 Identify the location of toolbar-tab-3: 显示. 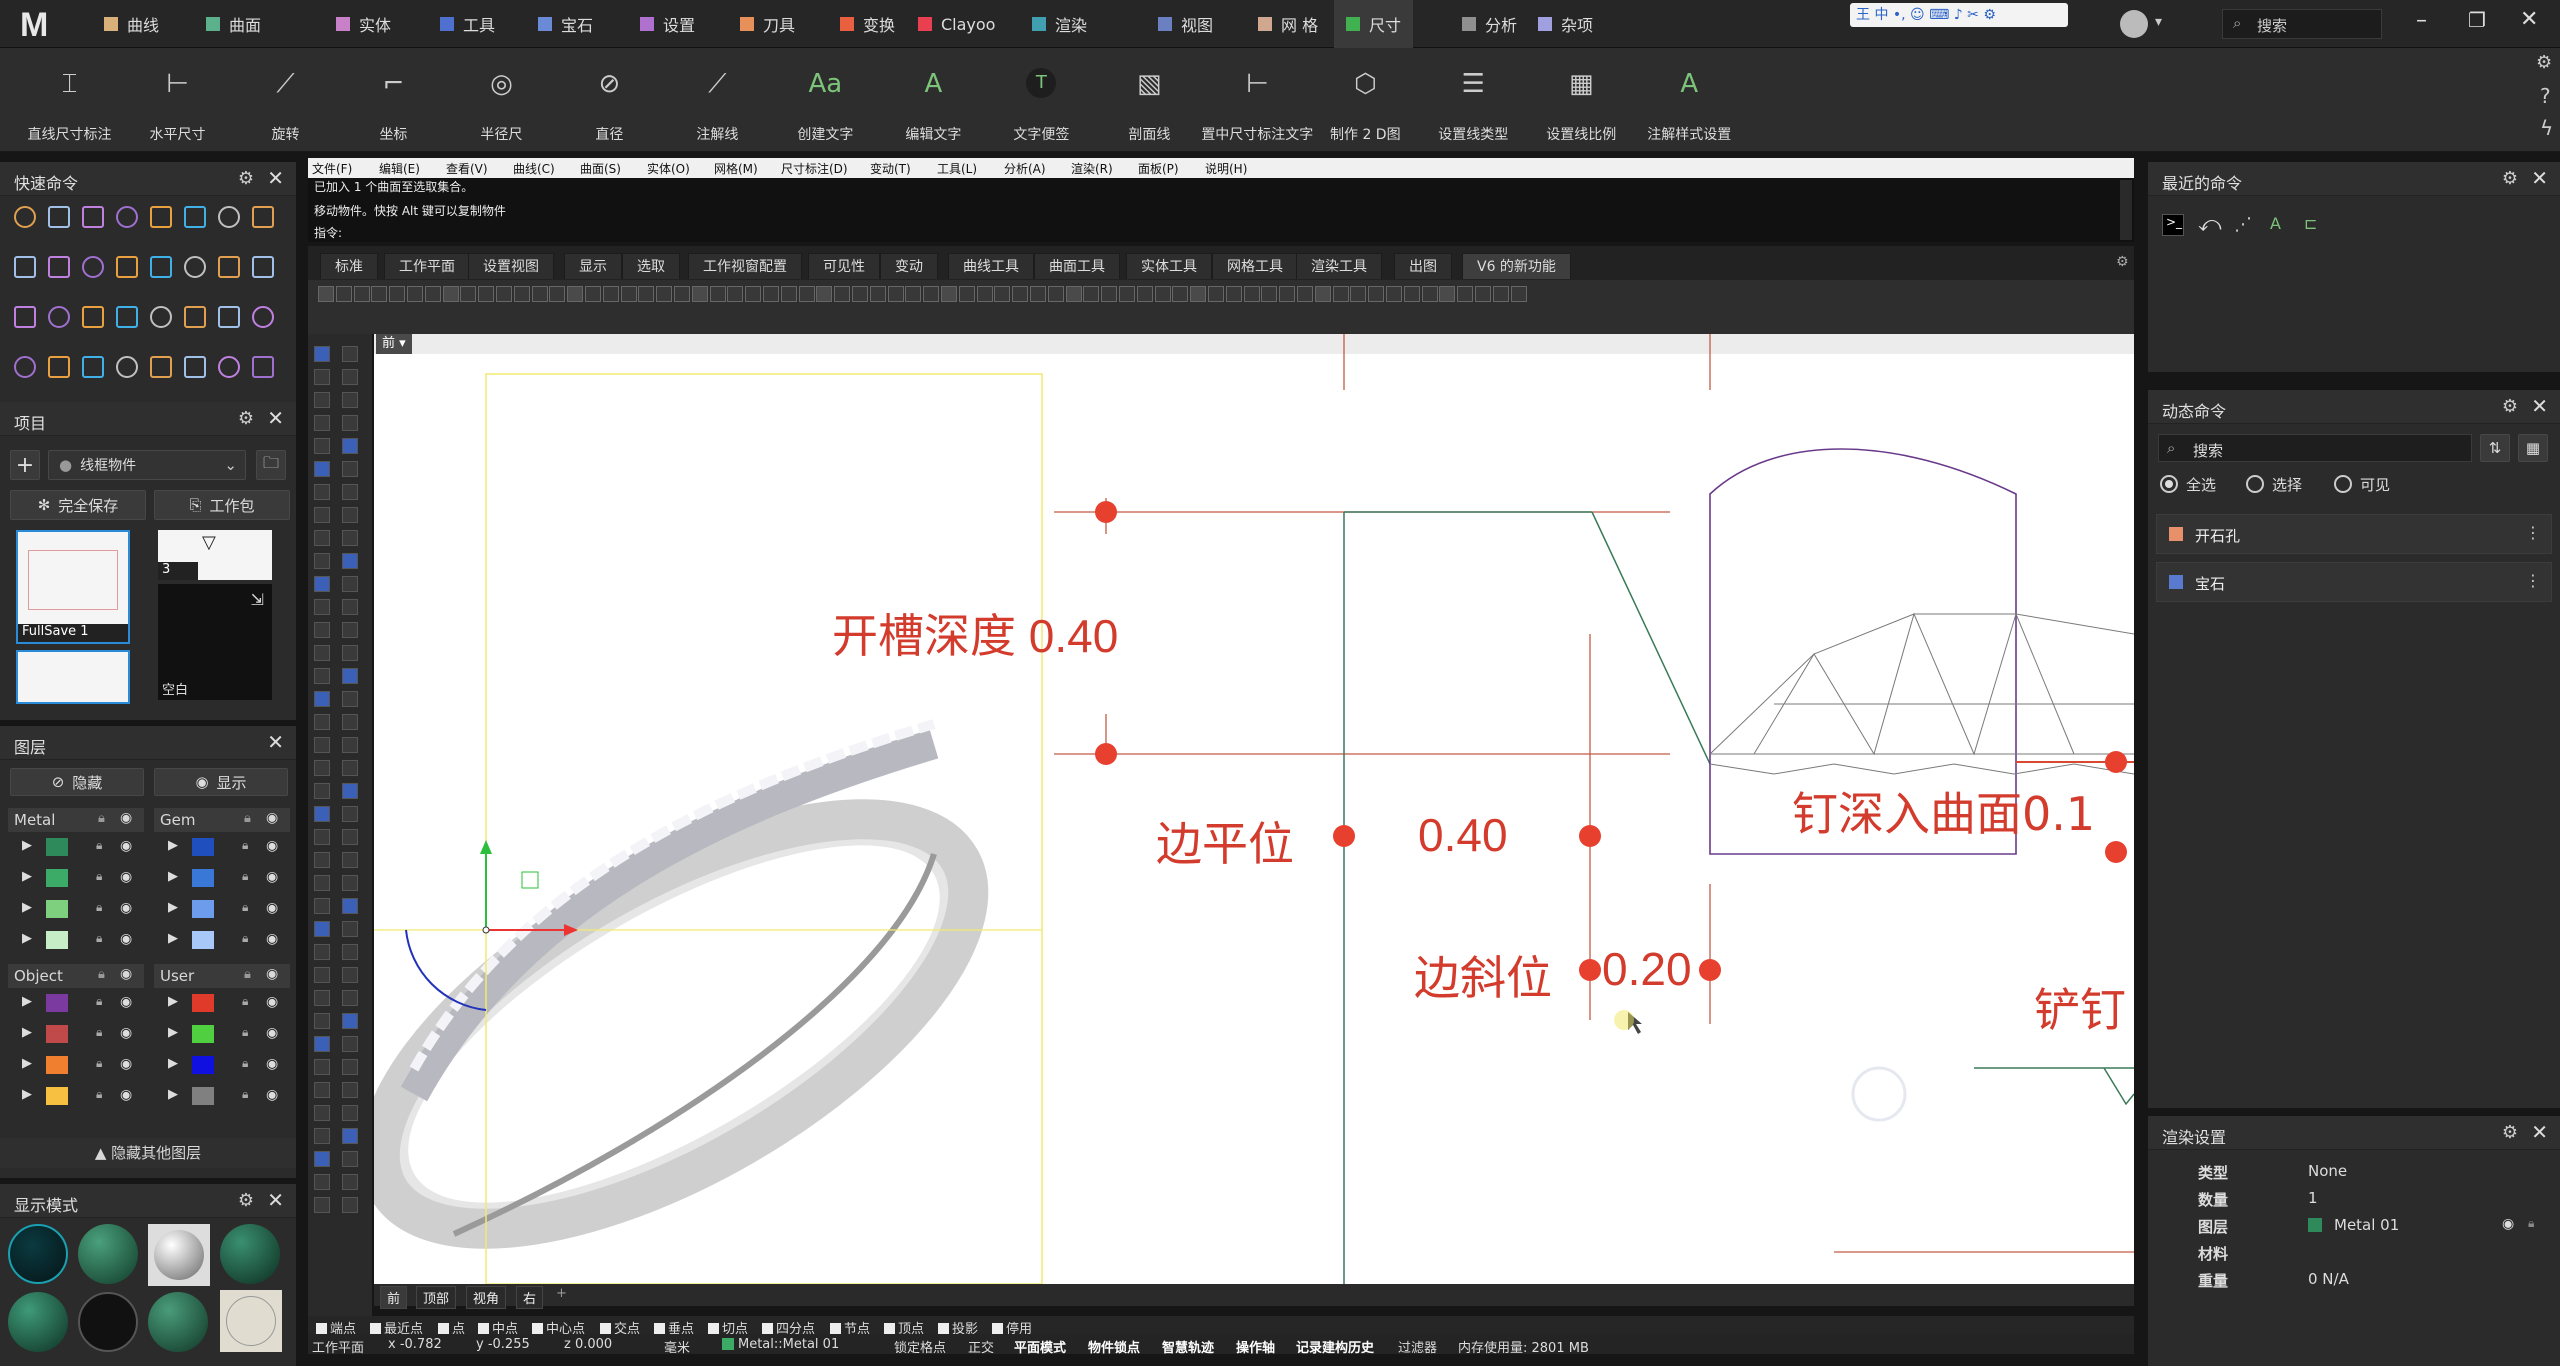
(593, 266).